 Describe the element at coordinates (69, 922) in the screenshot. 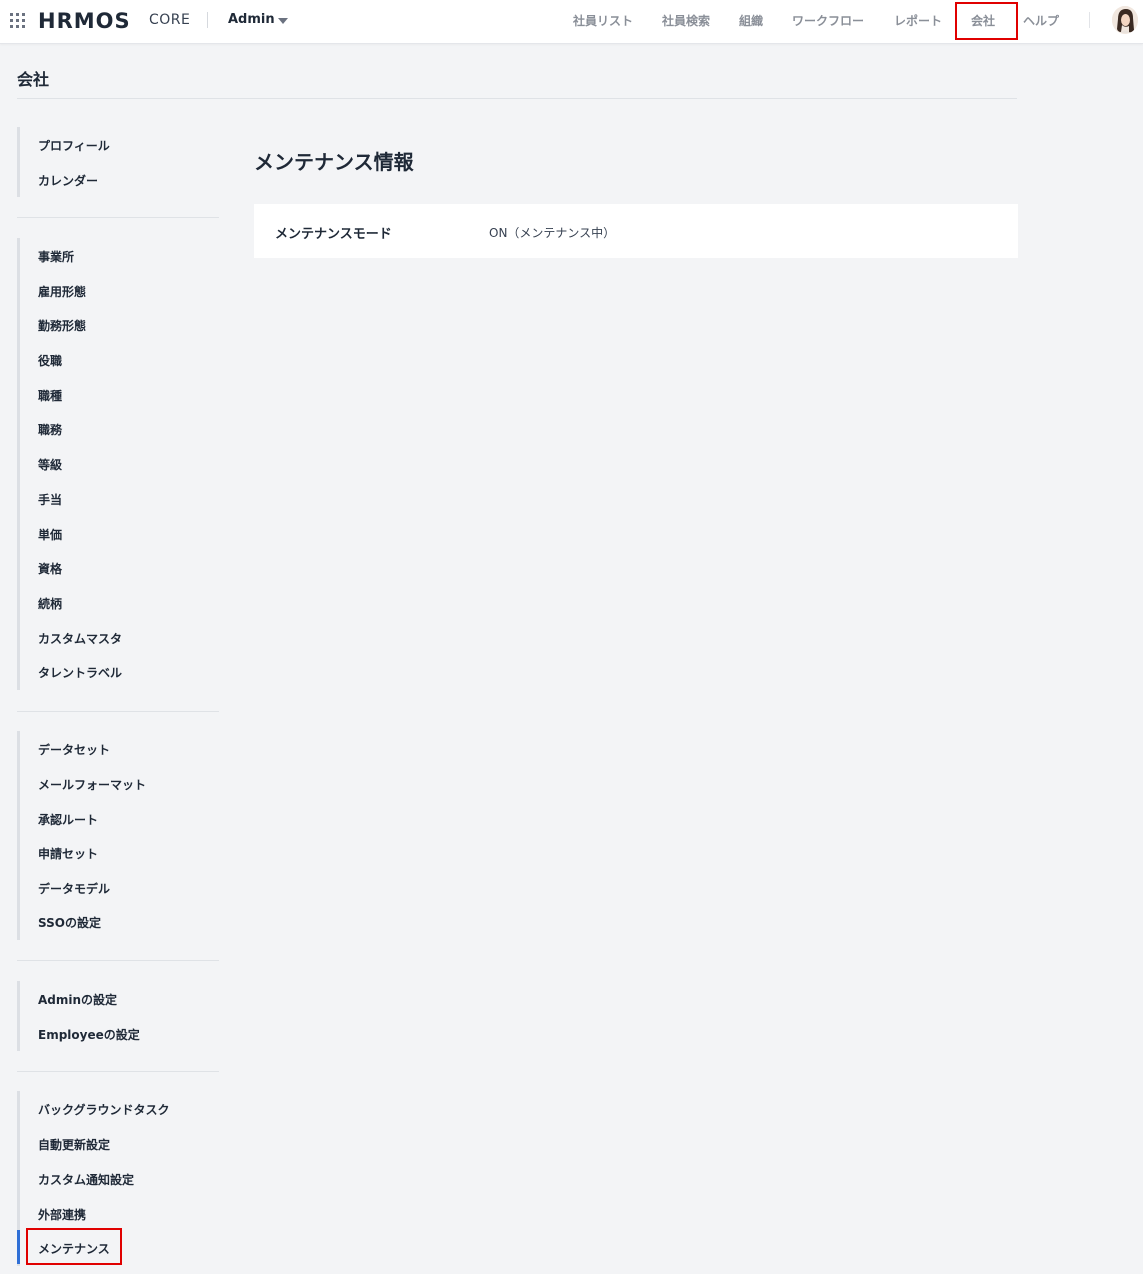

I see `sidebar-item-sso-settings: SSOの設定` at that location.